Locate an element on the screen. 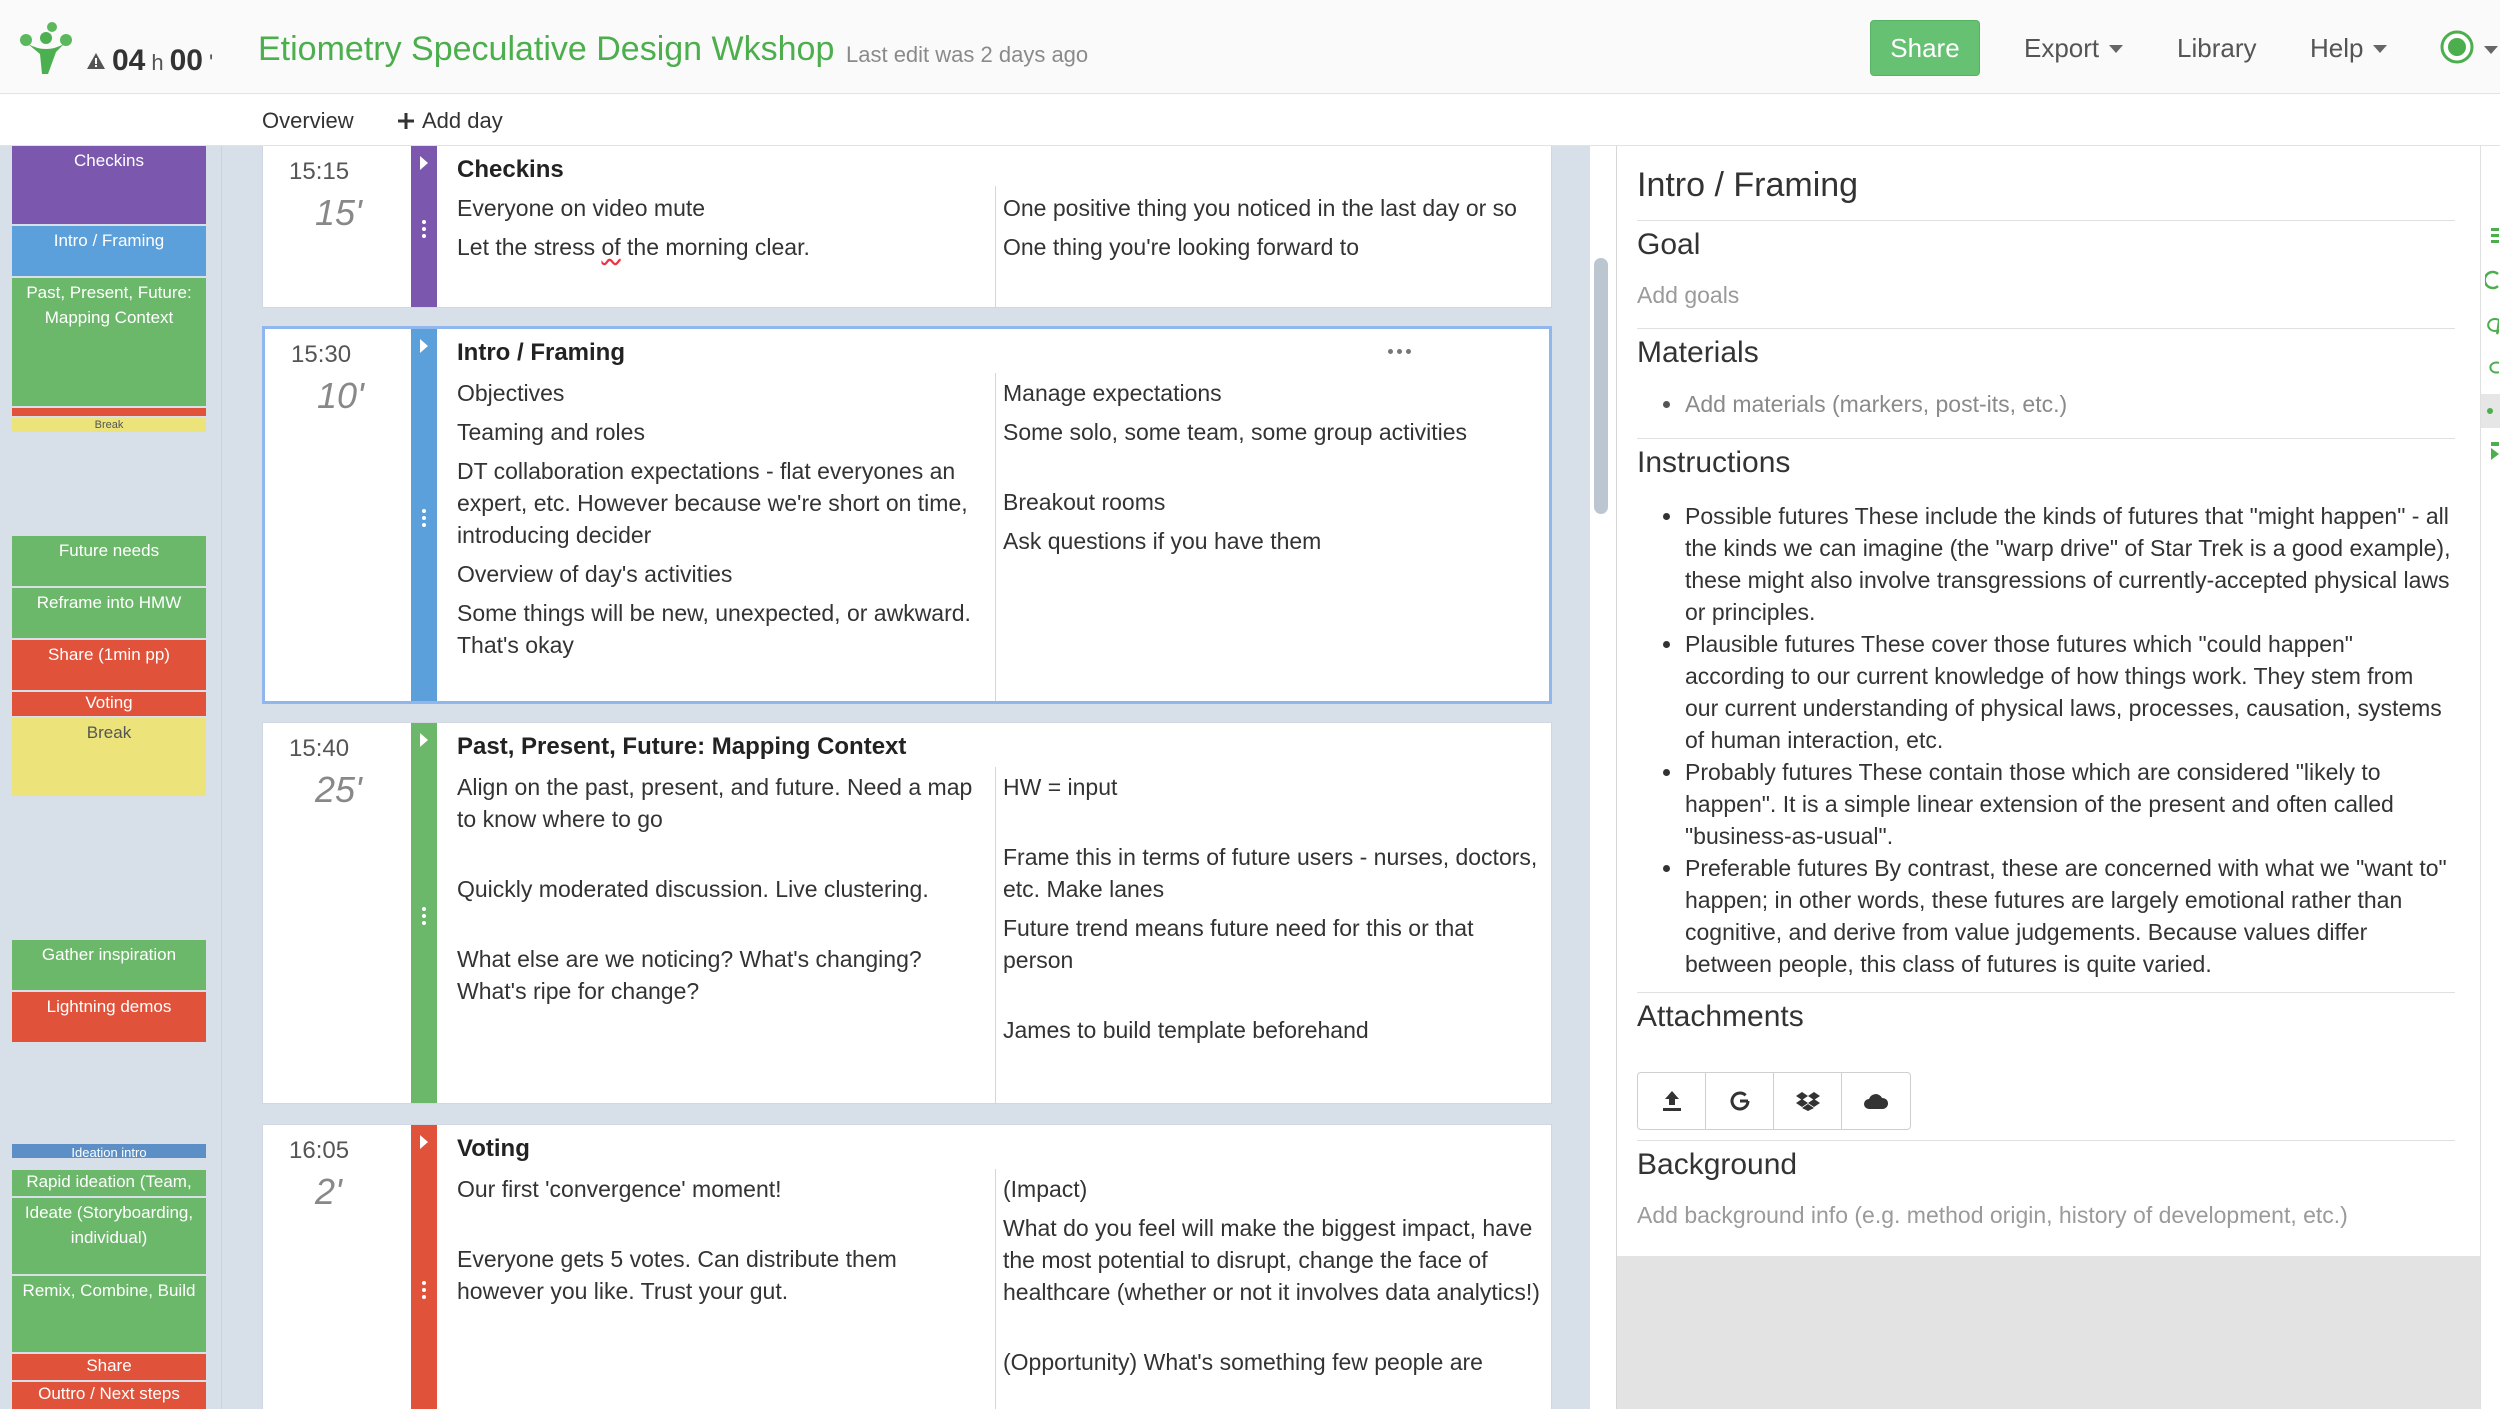  share-button: Share is located at coordinates (1925, 48).